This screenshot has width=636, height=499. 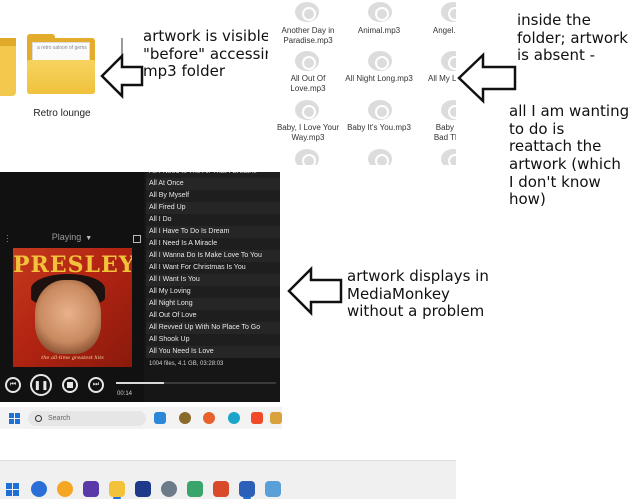 I want to click on song-row: All By Myself, so click(x=213, y=196).